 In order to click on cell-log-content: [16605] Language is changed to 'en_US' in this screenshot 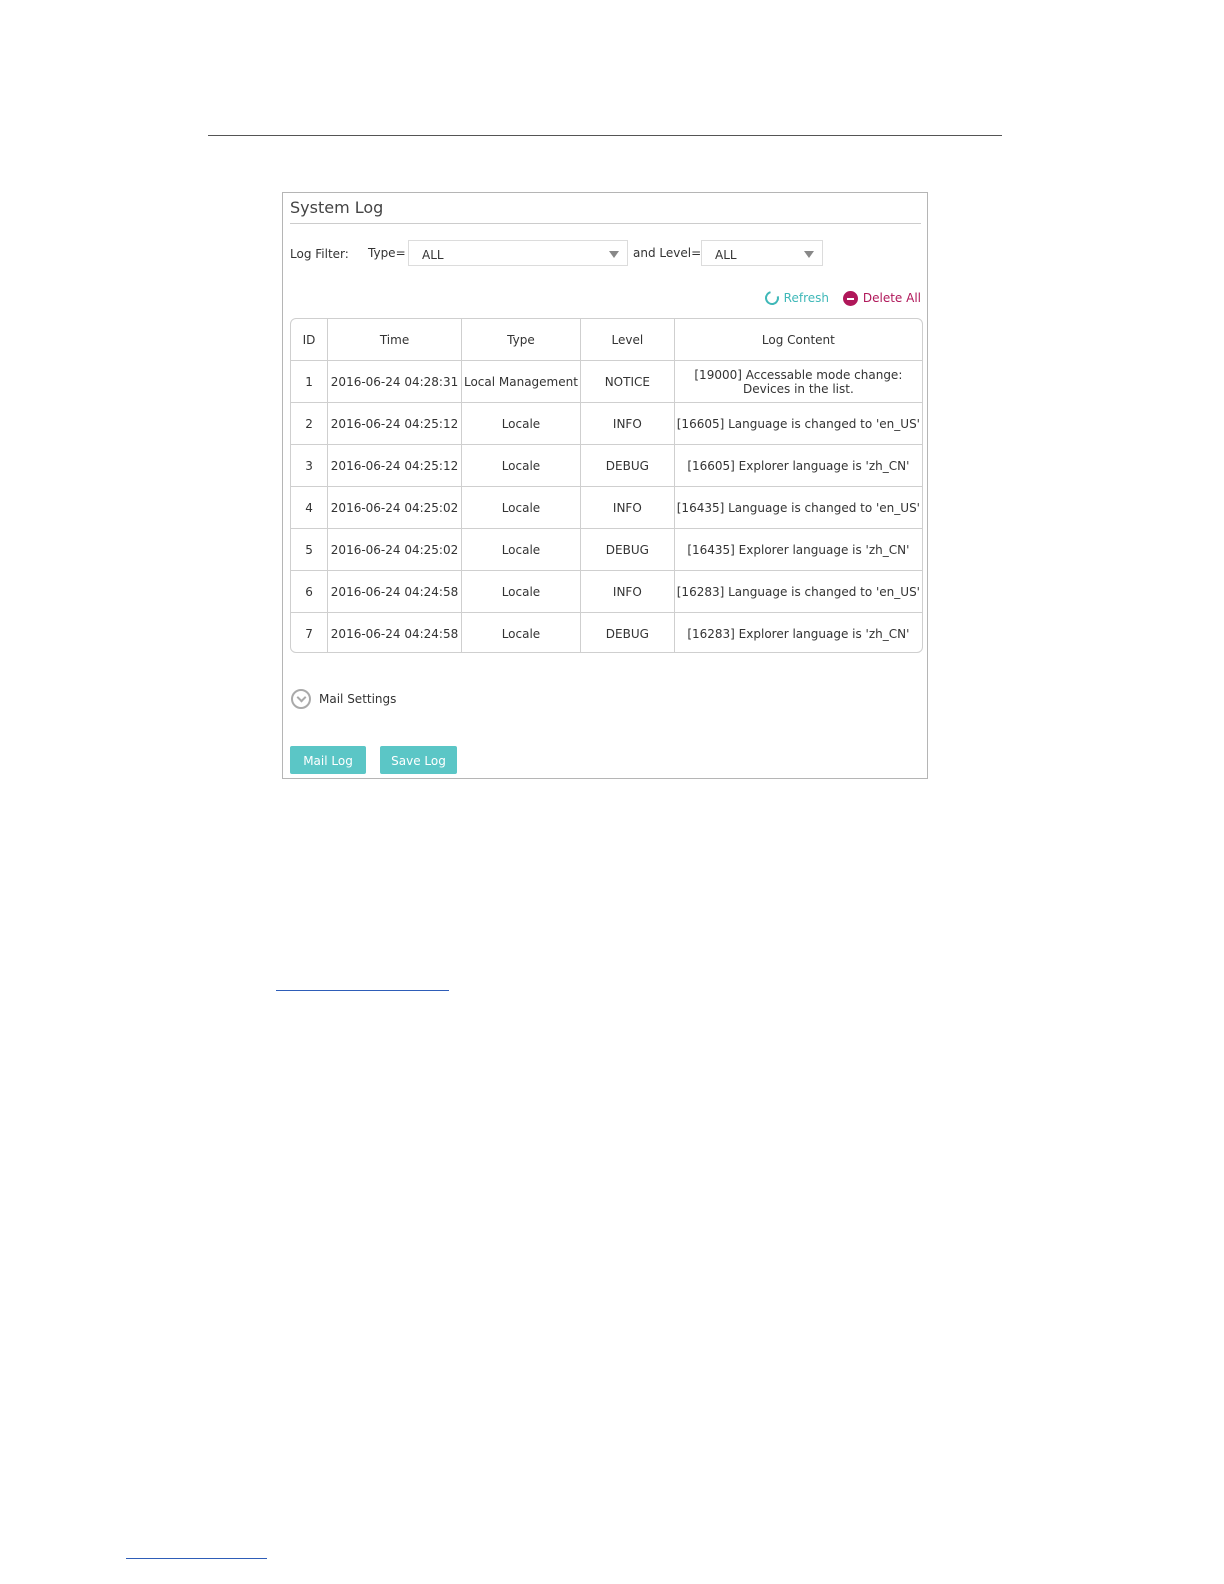, I will do `click(797, 423)`.